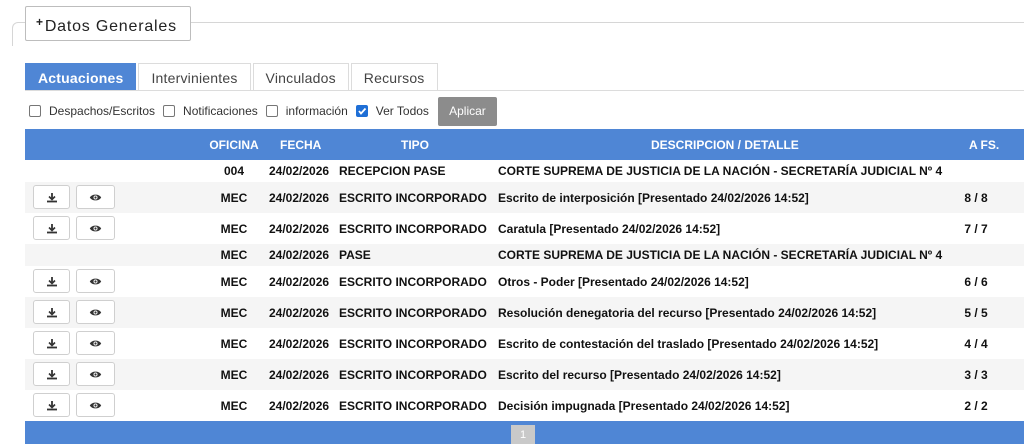 The width and height of the screenshot is (1024, 444). What do you see at coordinates (976, 406) in the screenshot?
I see `cell-afs: 2 / 2` at bounding box center [976, 406].